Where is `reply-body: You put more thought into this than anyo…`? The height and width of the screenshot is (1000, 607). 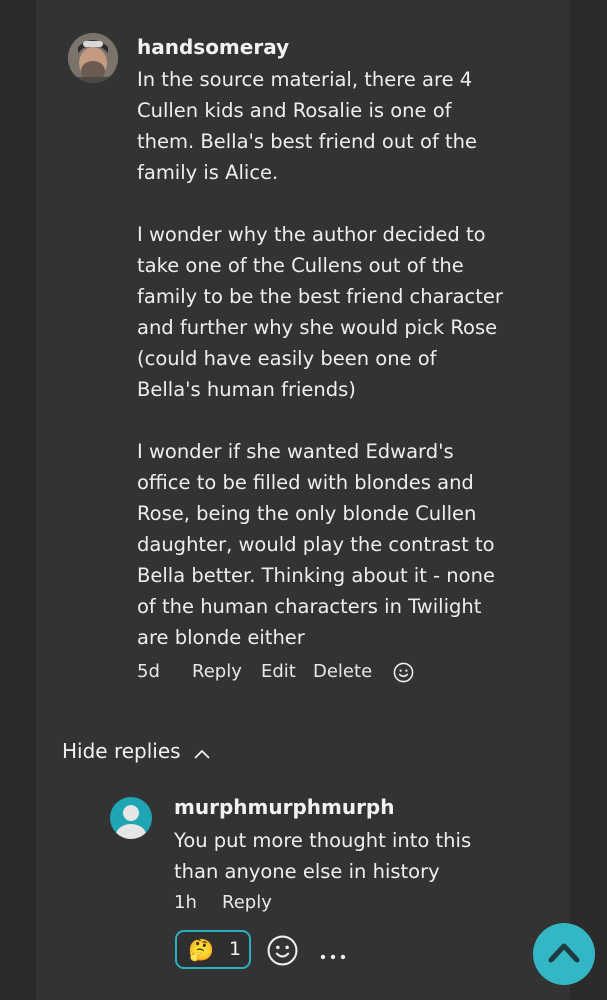 reply-body: You put more thought into this than anyo… is located at coordinates (323, 856).